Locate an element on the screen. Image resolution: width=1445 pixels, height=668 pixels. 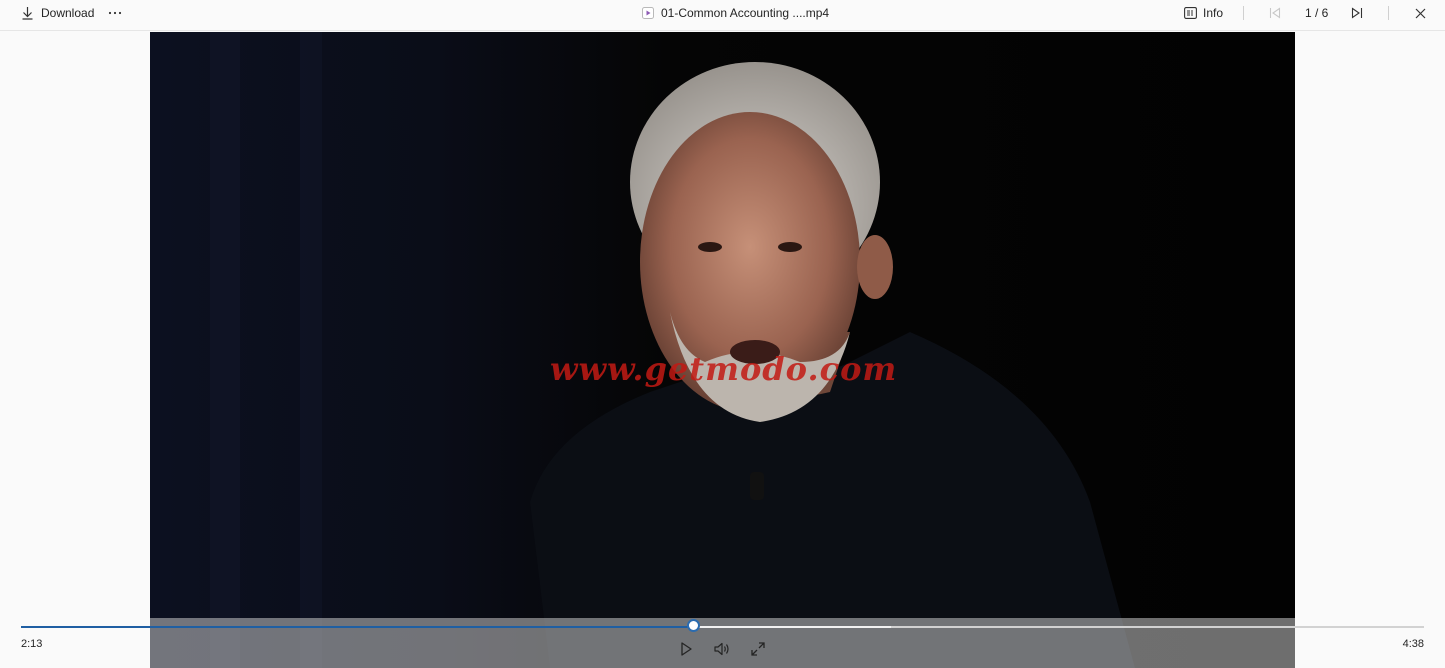
next-file-button is located at coordinates (1357, 13).